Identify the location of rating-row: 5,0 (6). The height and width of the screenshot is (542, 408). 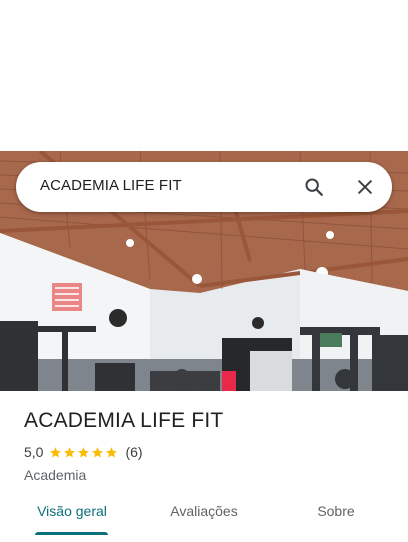
(209, 452).